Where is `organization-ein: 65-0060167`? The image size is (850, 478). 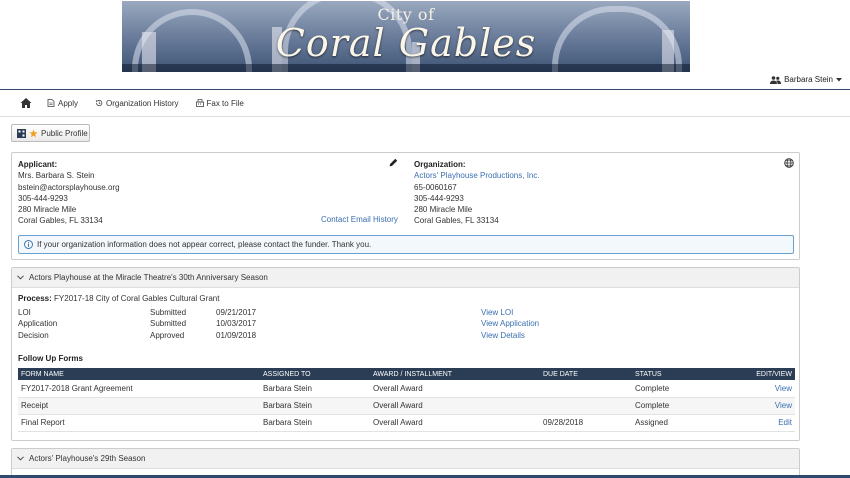 organization-ein: 65-0060167 is located at coordinates (435, 187).